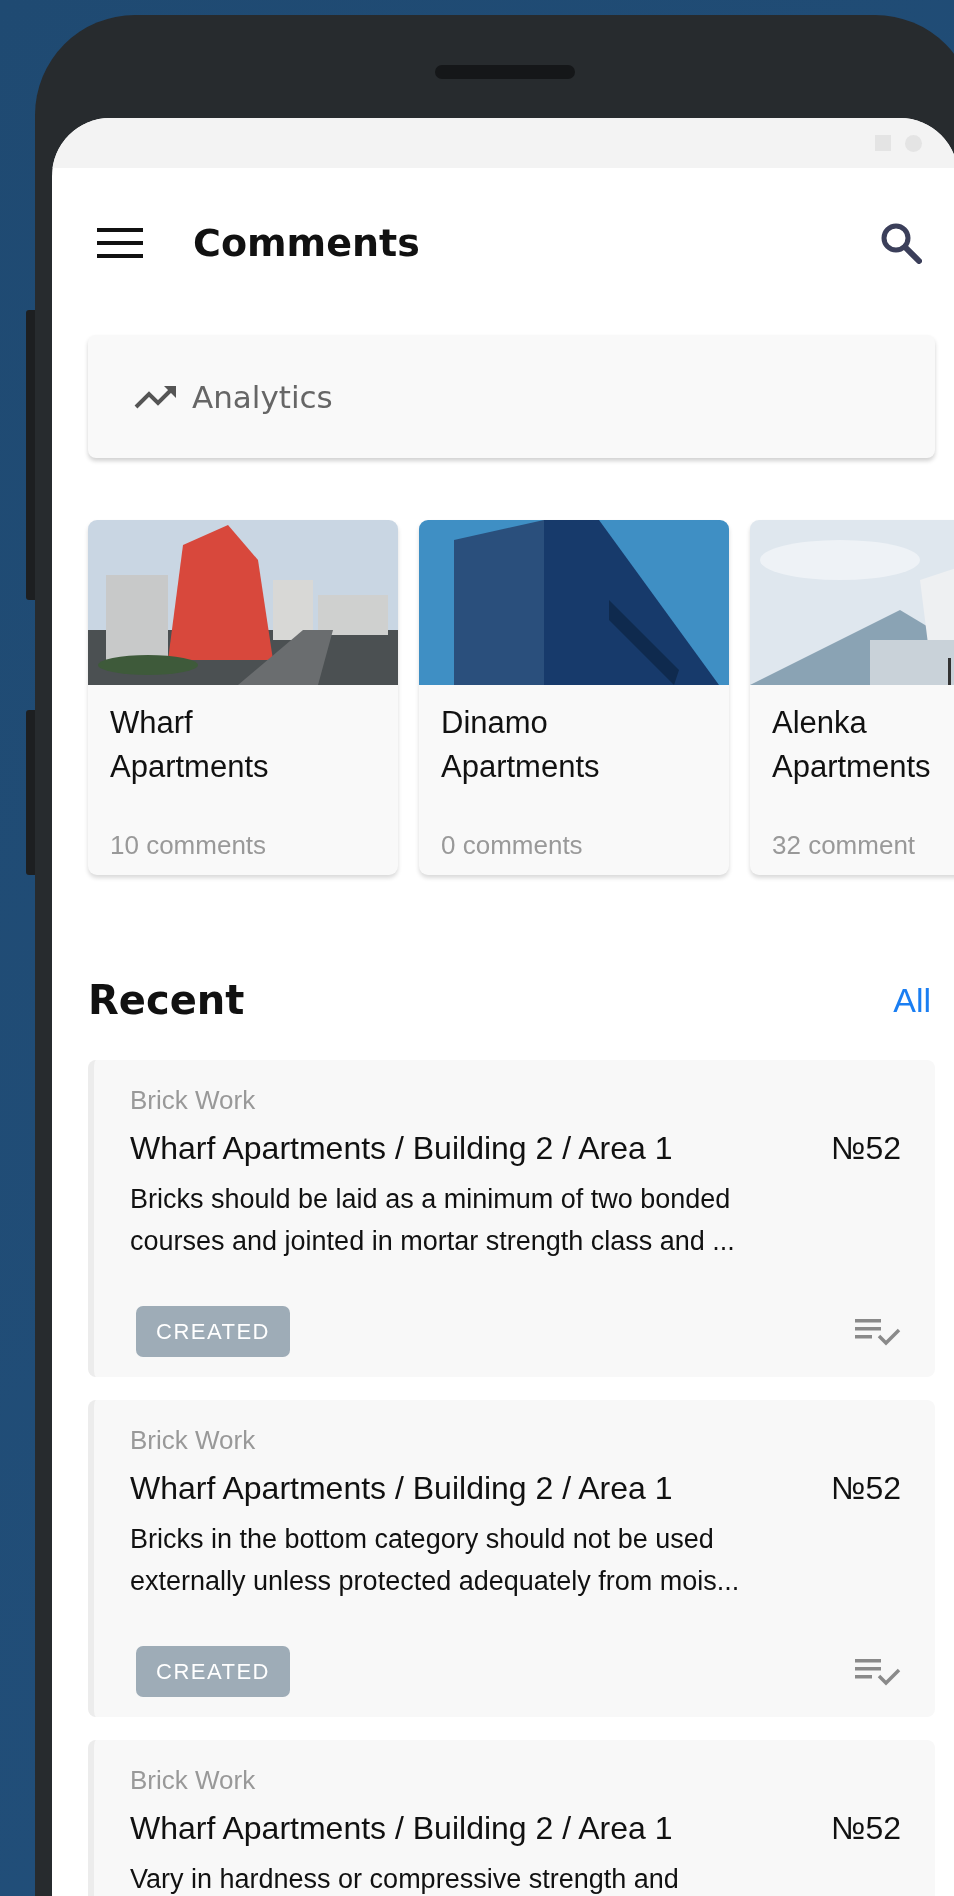  What do you see at coordinates (156, 396) in the screenshot?
I see `trending-up-icon` at bounding box center [156, 396].